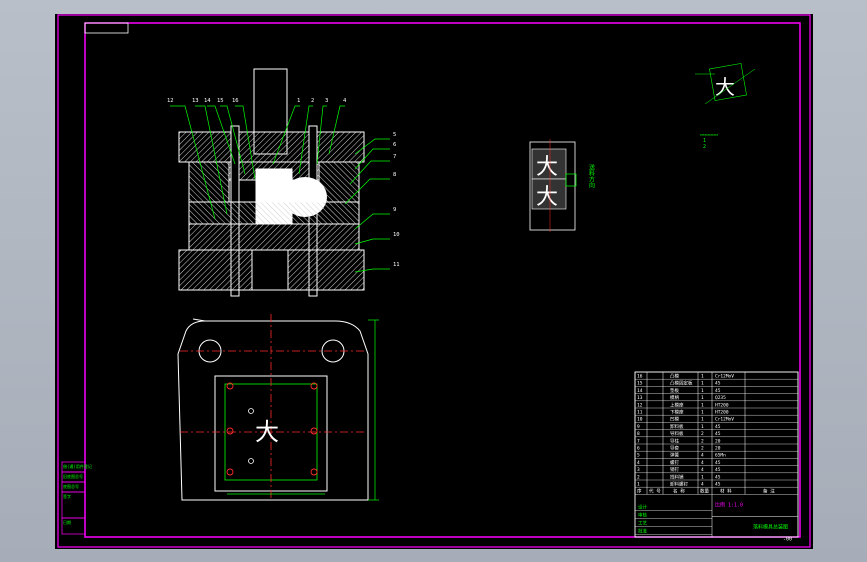 This screenshot has width=867, height=562. I want to click on callout-right-8: 8, so click(394, 175).